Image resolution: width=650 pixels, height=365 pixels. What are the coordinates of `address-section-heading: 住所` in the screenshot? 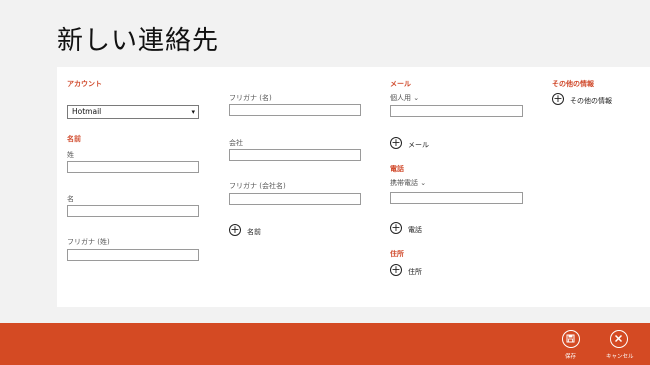 It's located at (397, 254).